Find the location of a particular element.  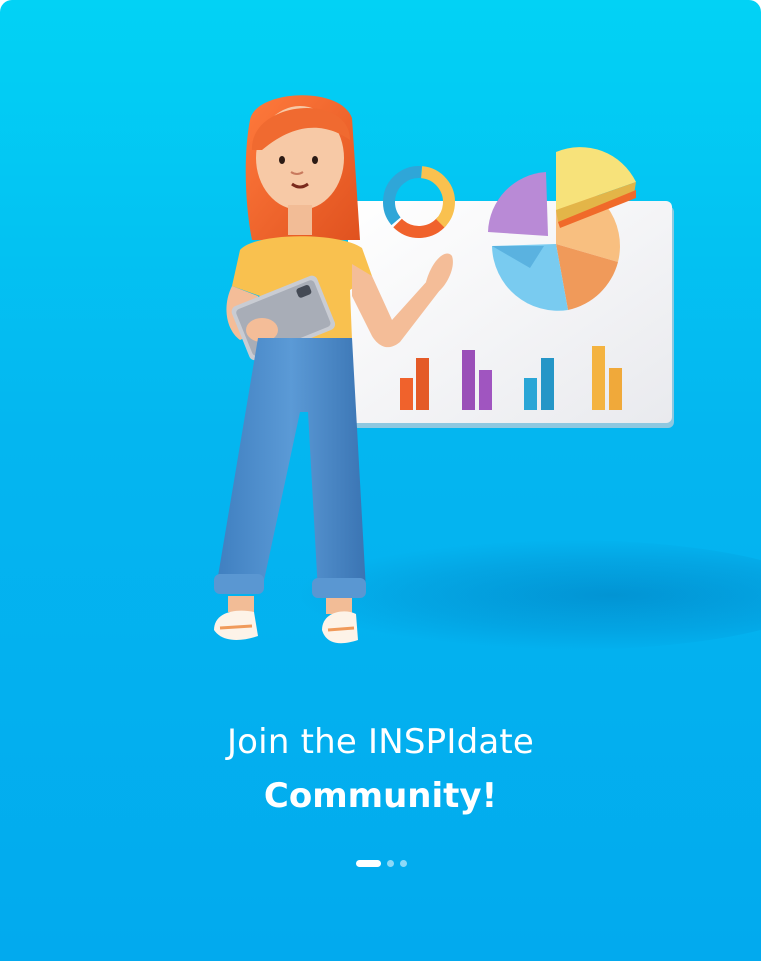

onboarding-title: Join the INSPIdate Community! is located at coordinates (380, 772).